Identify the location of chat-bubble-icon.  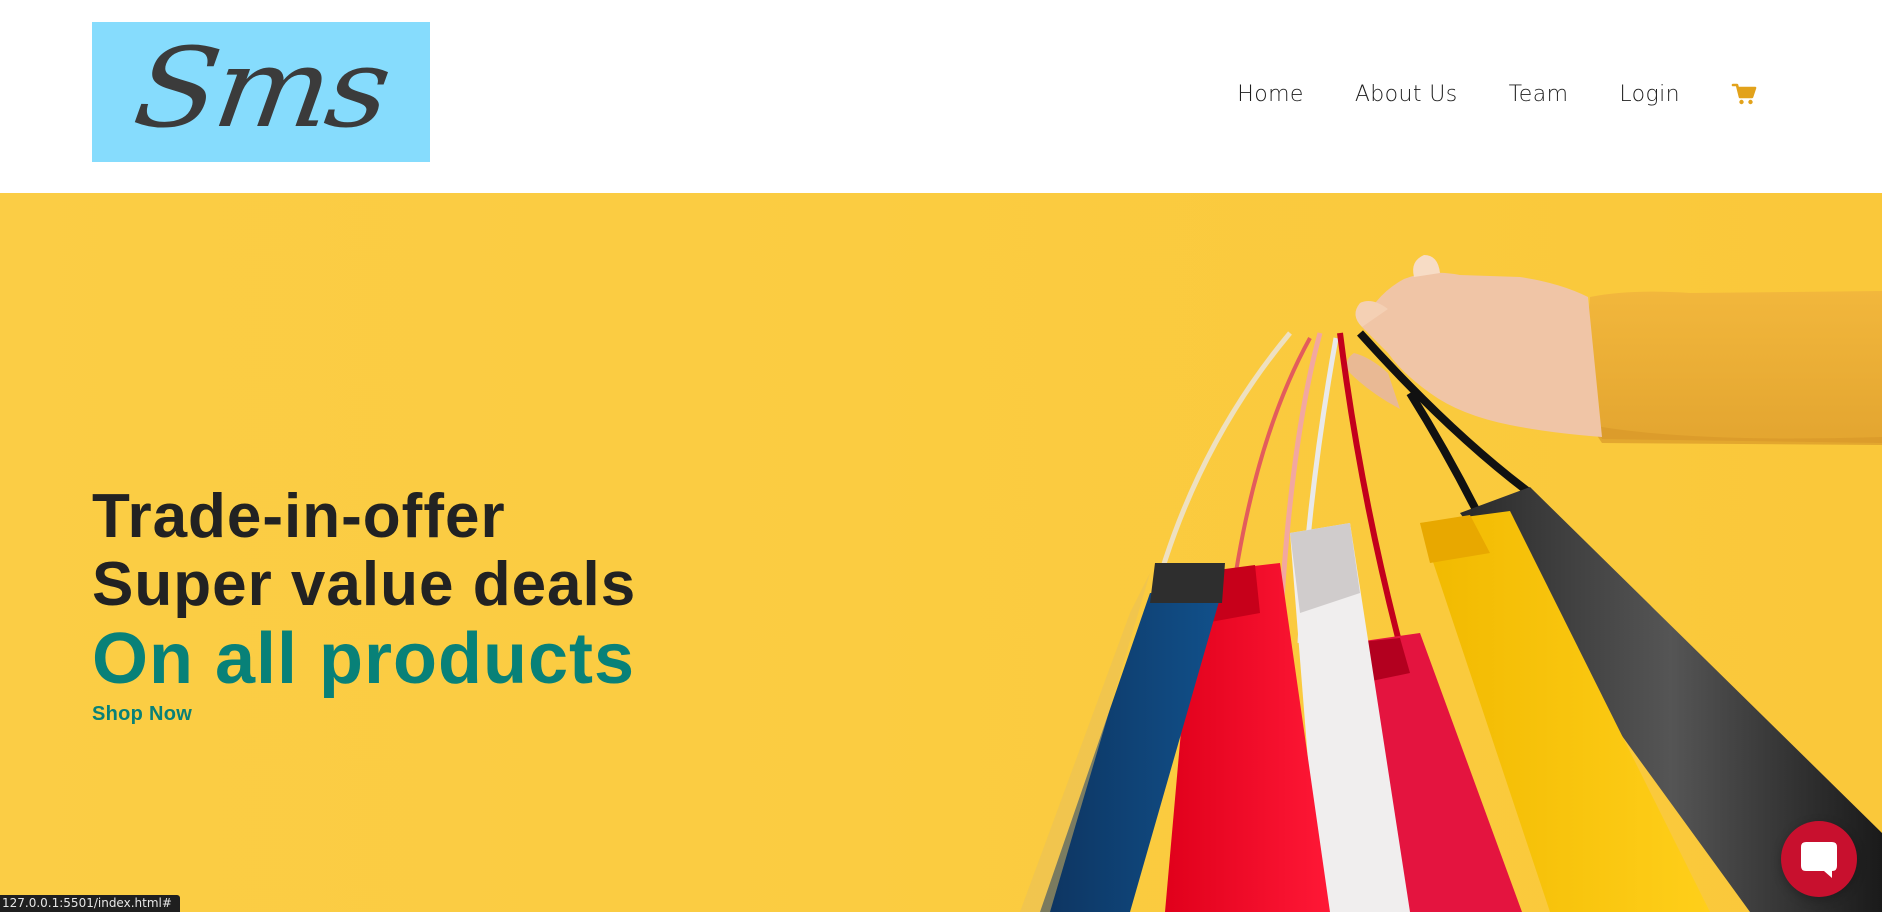
(1819, 860).